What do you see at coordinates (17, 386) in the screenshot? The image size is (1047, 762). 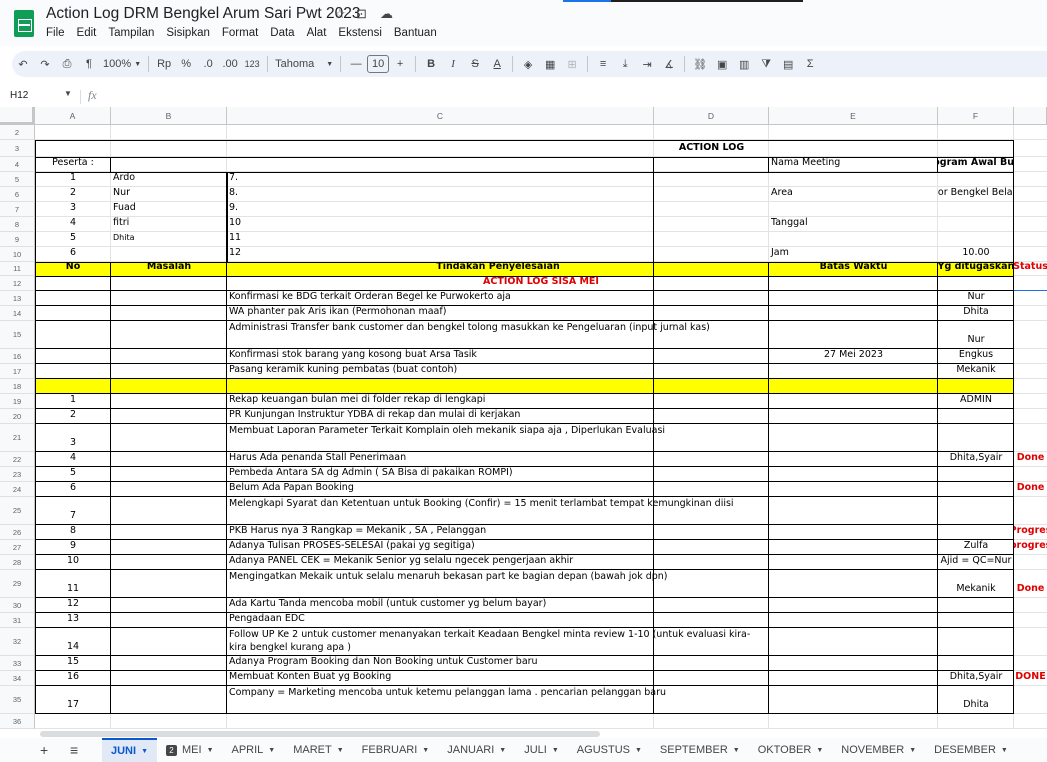 I see `row-header: 18` at bounding box center [17, 386].